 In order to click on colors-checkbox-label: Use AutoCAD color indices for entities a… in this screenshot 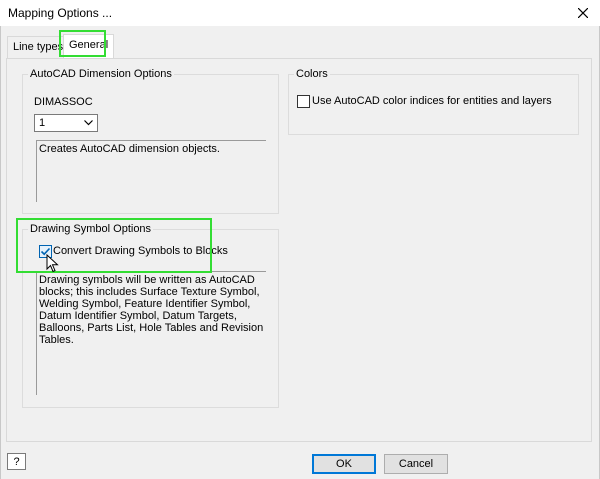, I will do `click(432, 101)`.